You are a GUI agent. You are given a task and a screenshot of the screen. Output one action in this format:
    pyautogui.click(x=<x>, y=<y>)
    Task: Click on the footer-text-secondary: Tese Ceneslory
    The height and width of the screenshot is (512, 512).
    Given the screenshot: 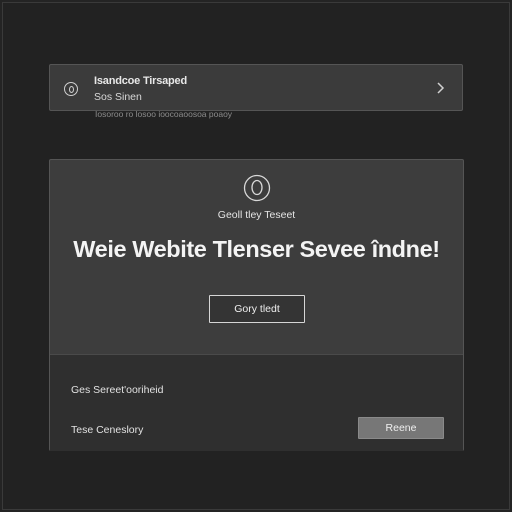 What is the action you would take?
    pyautogui.click(x=107, y=430)
    